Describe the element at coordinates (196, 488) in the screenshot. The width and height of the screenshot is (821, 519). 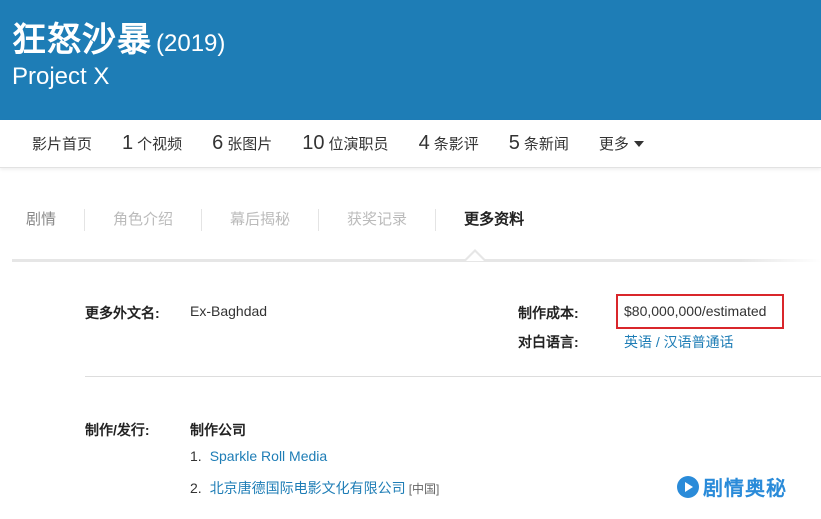
I see `company-number: 2.` at that location.